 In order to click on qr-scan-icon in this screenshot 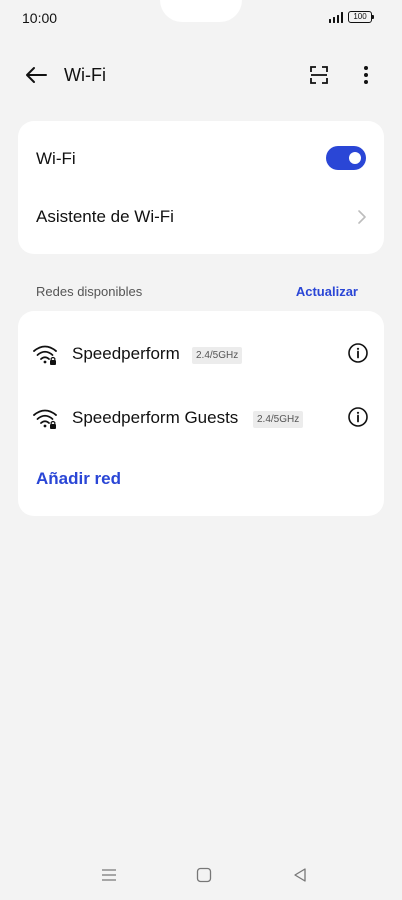, I will do `click(319, 75)`.